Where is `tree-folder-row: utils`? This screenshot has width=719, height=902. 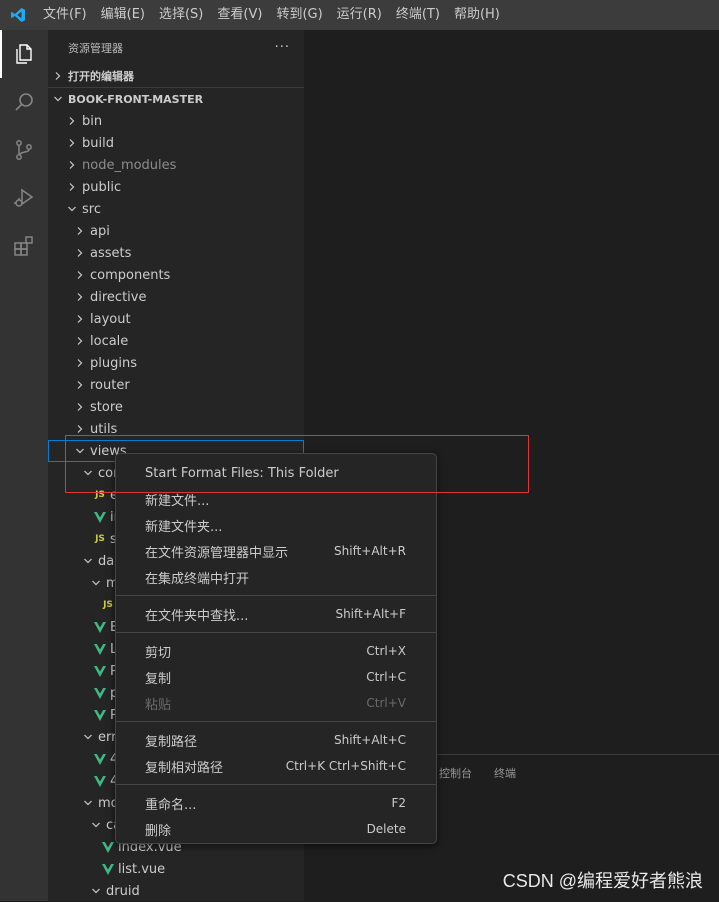
tree-folder-row: utils is located at coordinates (176, 429).